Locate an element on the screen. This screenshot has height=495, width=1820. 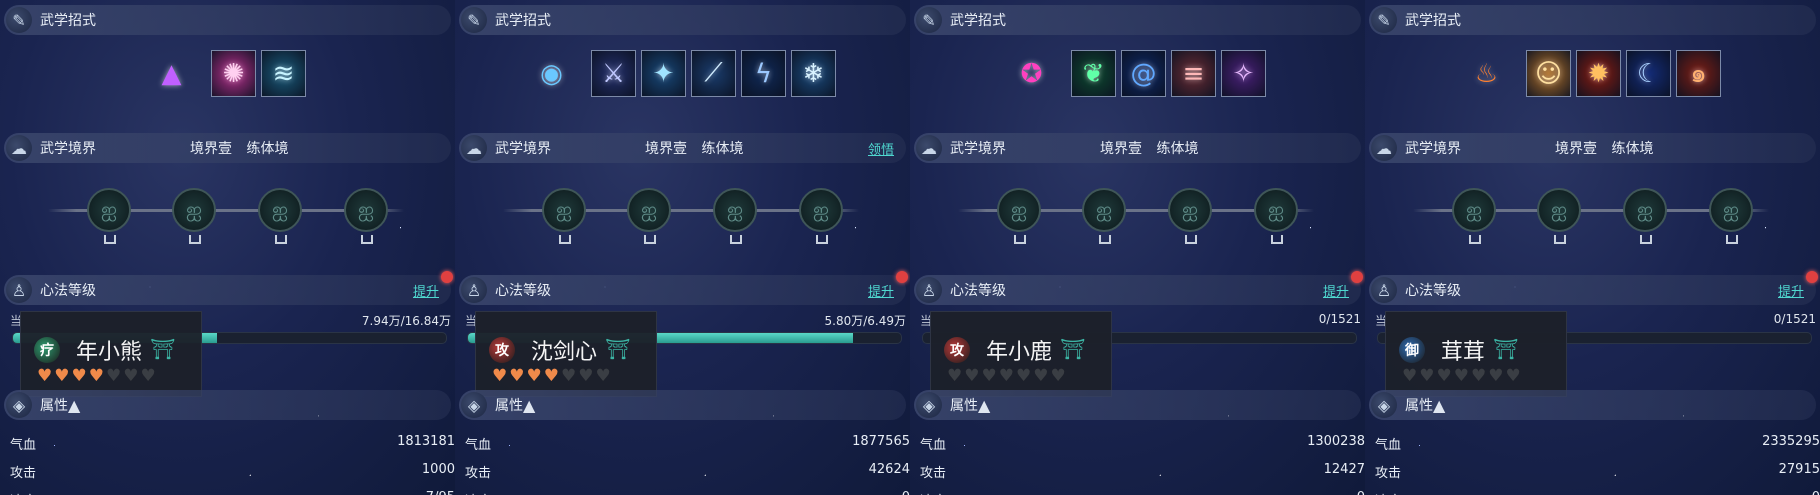
hero-card: 攻 沈剑心 ⛩ ♥ ♥ ♥ ♥ ♥ ♥ ♥ is located at coordinates (566, 354).